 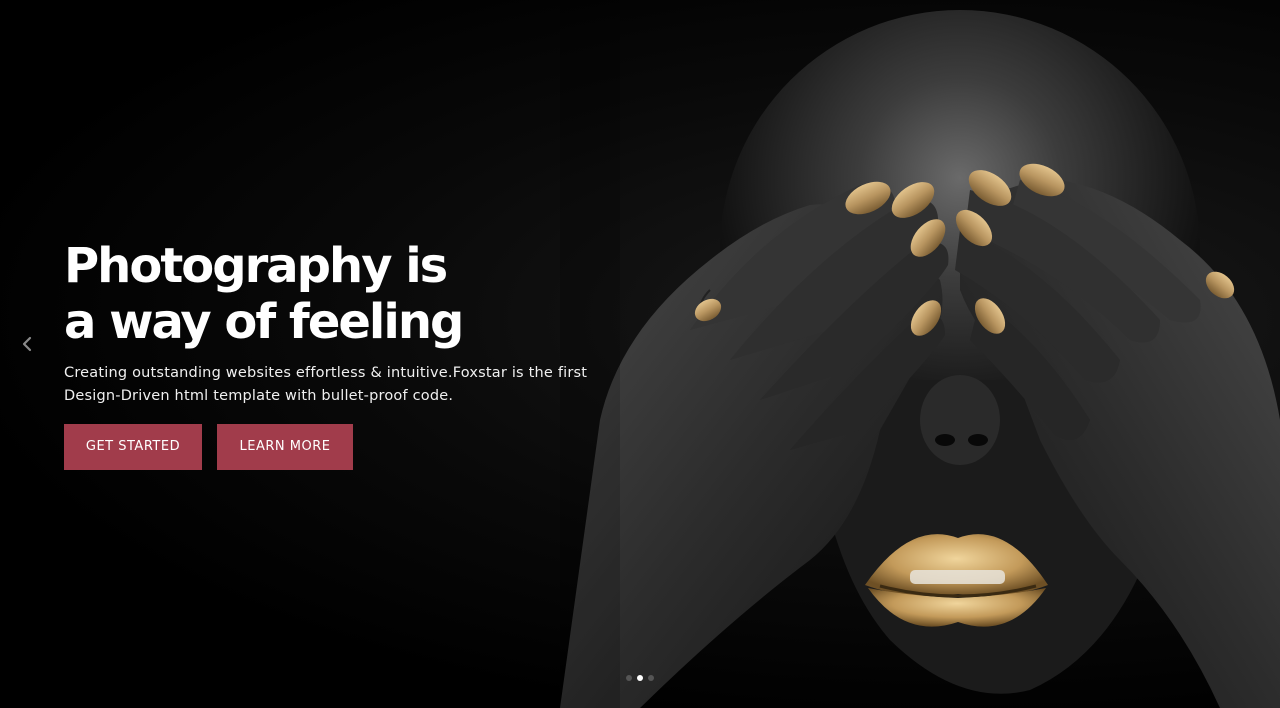 I want to click on headline-line-2: a way of feeling, so click(x=264, y=322).